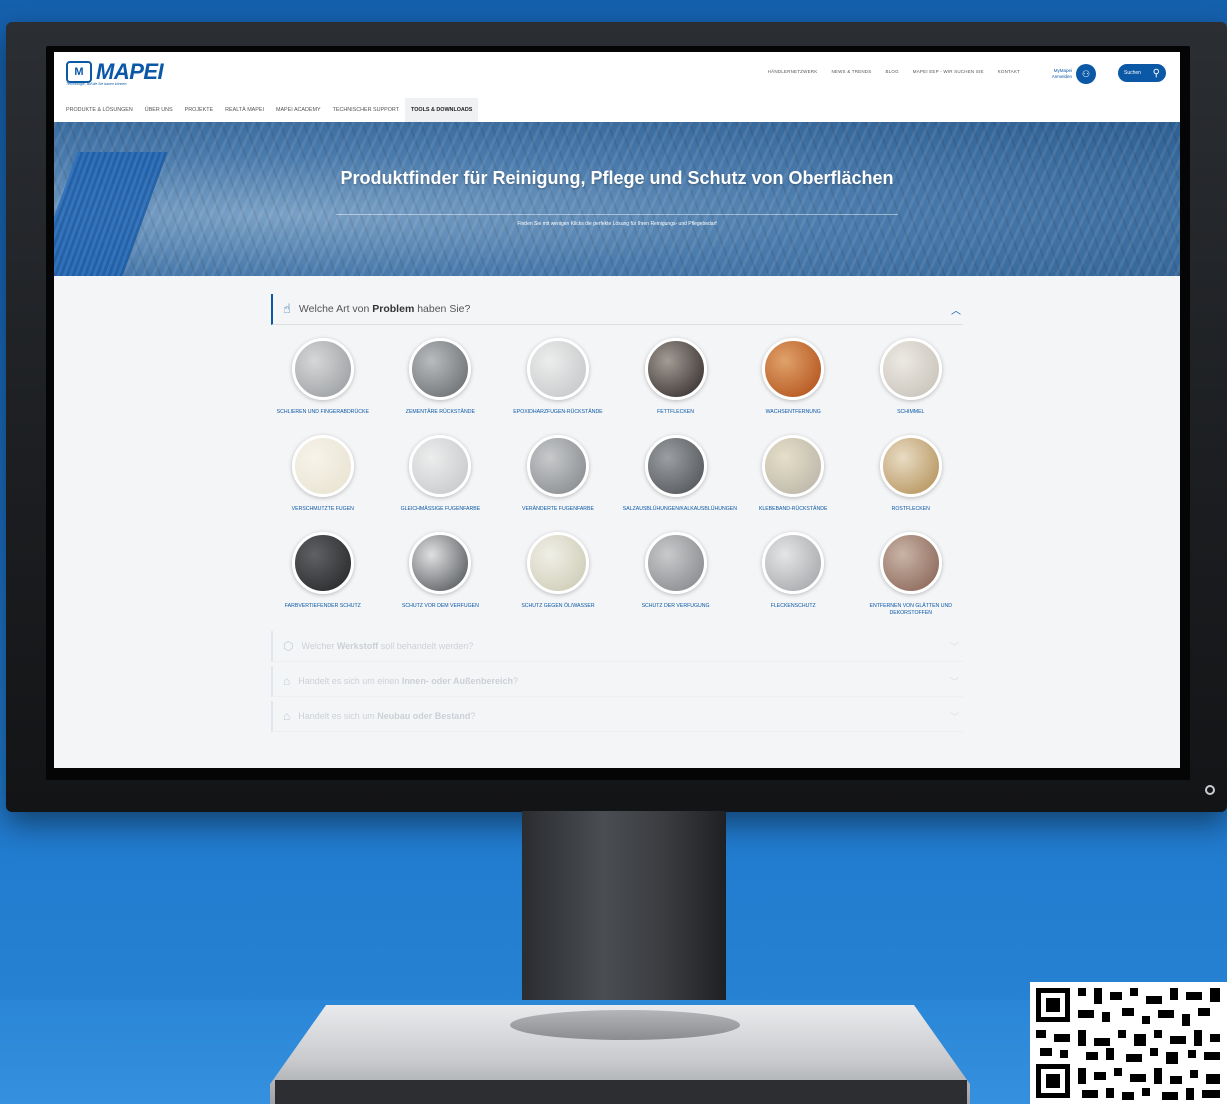  I want to click on search-button: Suchen ⚲, so click(1142, 73).